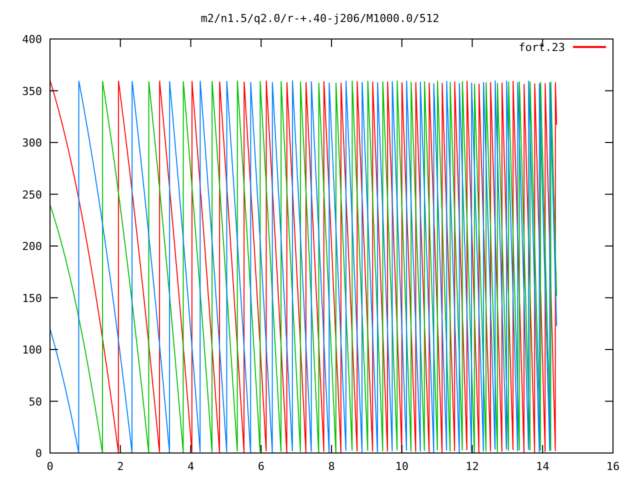  Describe the element at coordinates (613, 466) in the screenshot. I see `x-tick-label: 16` at that location.